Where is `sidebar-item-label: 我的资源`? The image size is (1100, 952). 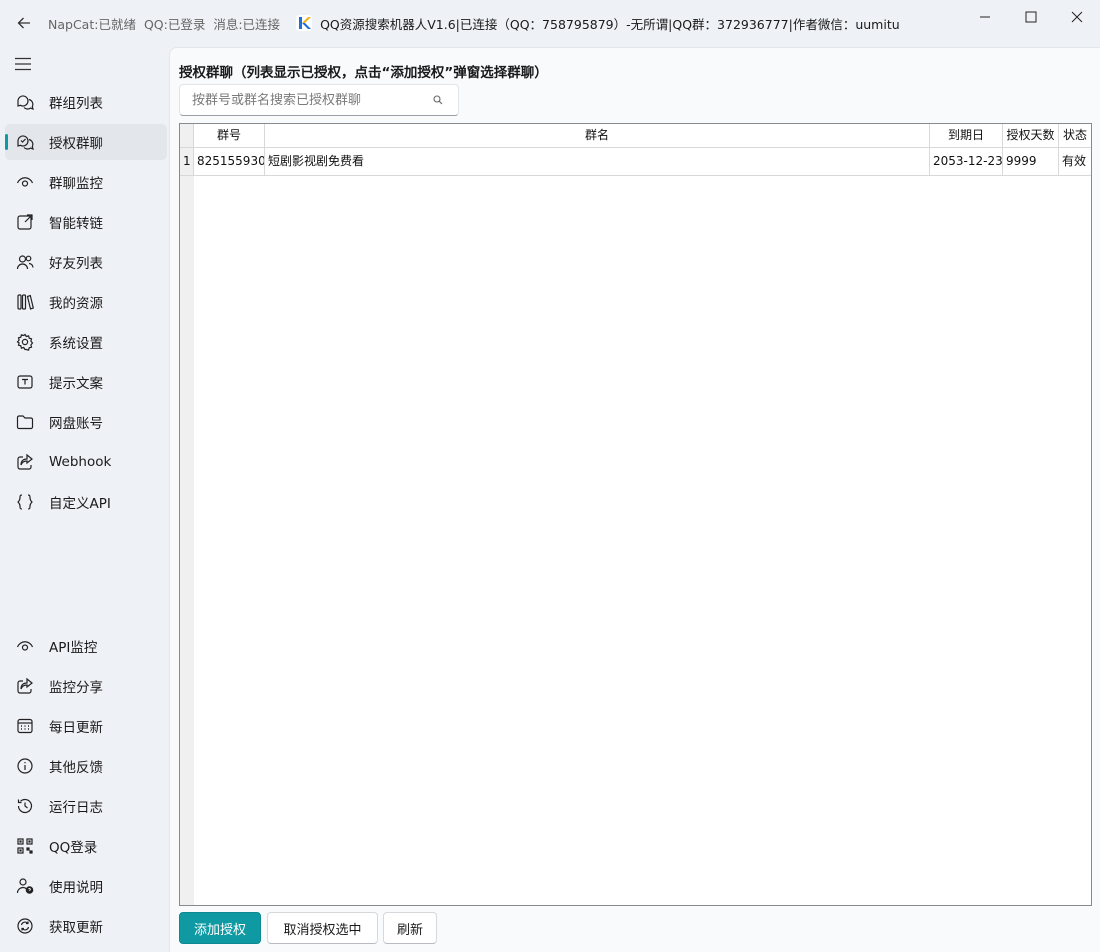 sidebar-item-label: 我的资源 is located at coordinates (76, 304).